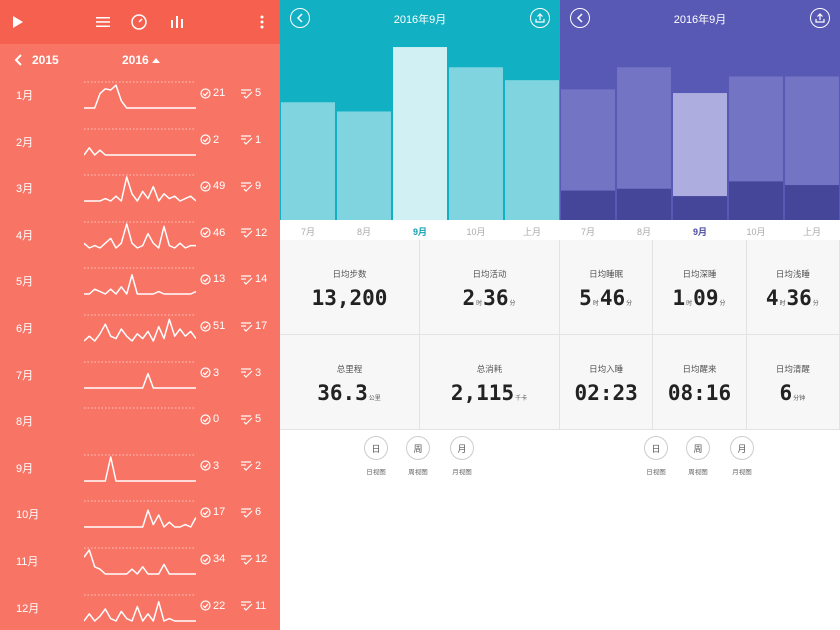 This screenshot has height=630, width=840. What do you see at coordinates (45, 60) in the screenshot?
I see `prev-year-button: 2015` at bounding box center [45, 60].